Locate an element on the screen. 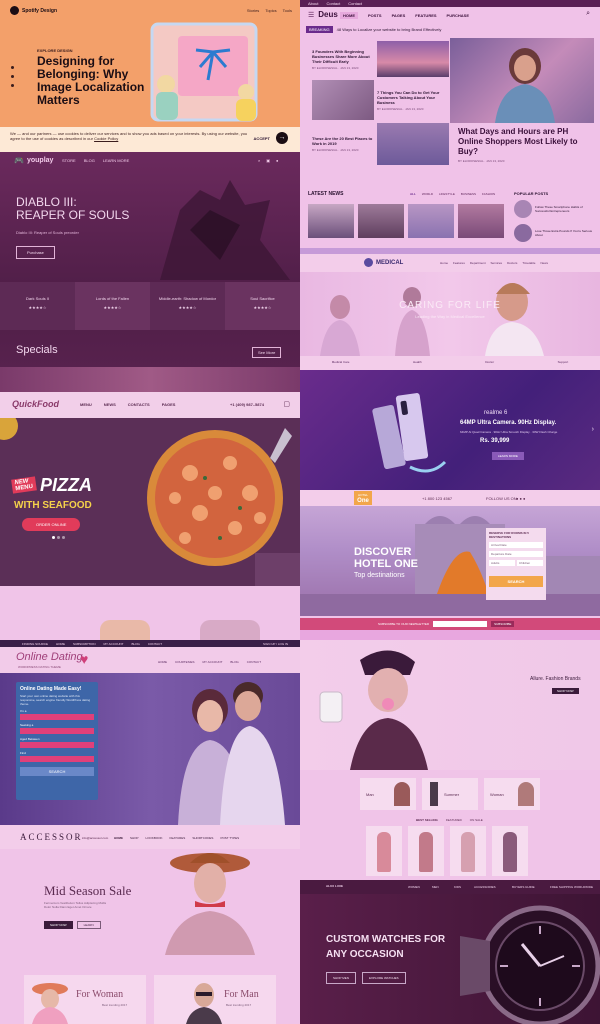 The width and height of the screenshot is (600, 1024). nav-kids: KIDS is located at coordinates (457, 887).